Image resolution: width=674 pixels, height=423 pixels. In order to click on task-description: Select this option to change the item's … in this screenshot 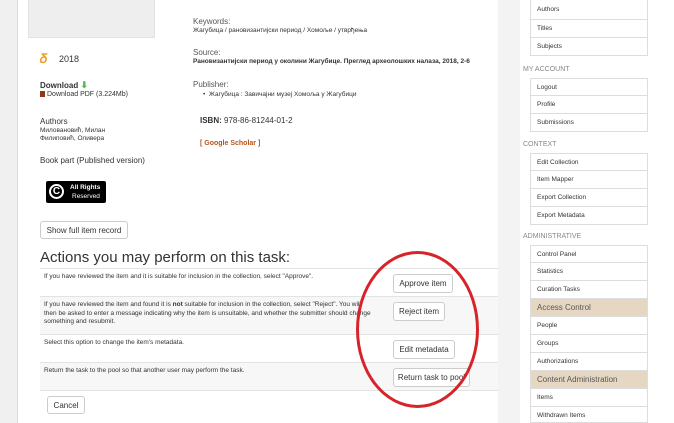, I will do `click(114, 342)`.